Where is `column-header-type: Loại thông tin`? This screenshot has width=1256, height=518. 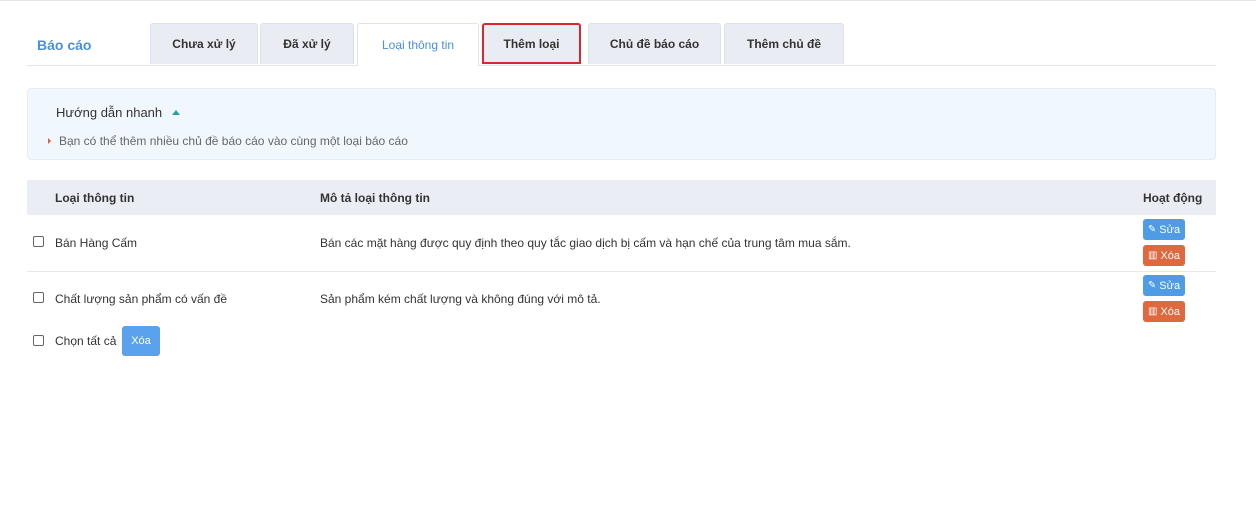 column-header-type: Loại thông tin is located at coordinates (95, 198).